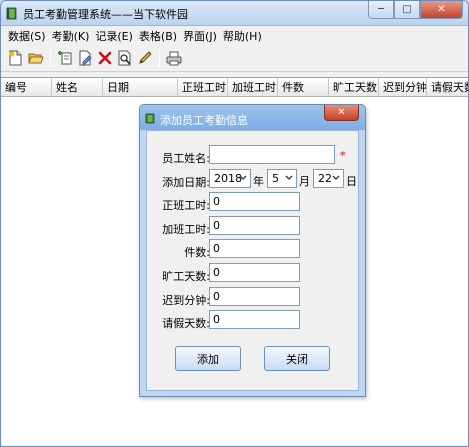 The width and height of the screenshot is (469, 447). What do you see at coordinates (297, 358) in the screenshot?
I see `close-dialog-button: 关闭` at bounding box center [297, 358].